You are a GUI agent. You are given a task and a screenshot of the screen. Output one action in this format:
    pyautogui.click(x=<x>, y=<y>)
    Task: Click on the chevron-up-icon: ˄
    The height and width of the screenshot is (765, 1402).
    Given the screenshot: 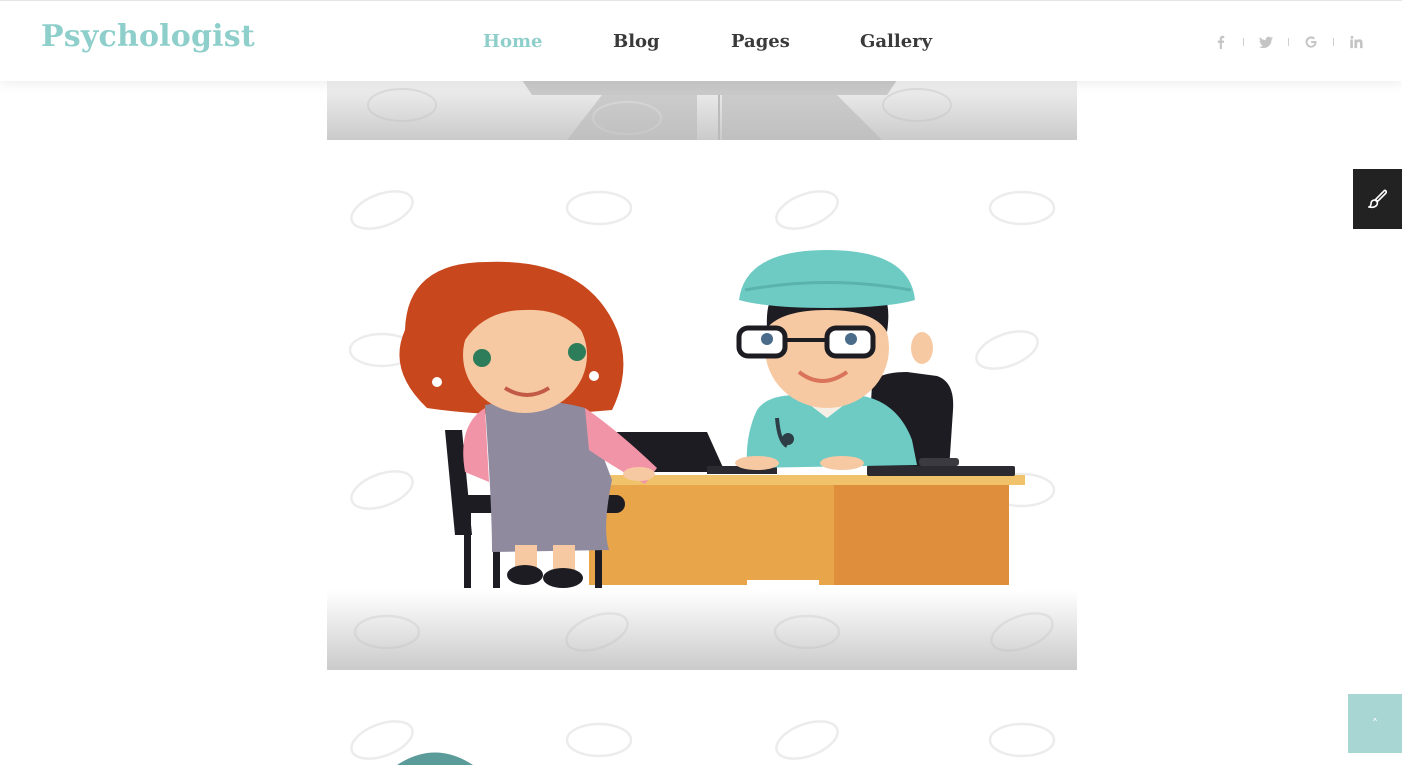 What is the action you would take?
    pyautogui.click(x=1375, y=723)
    